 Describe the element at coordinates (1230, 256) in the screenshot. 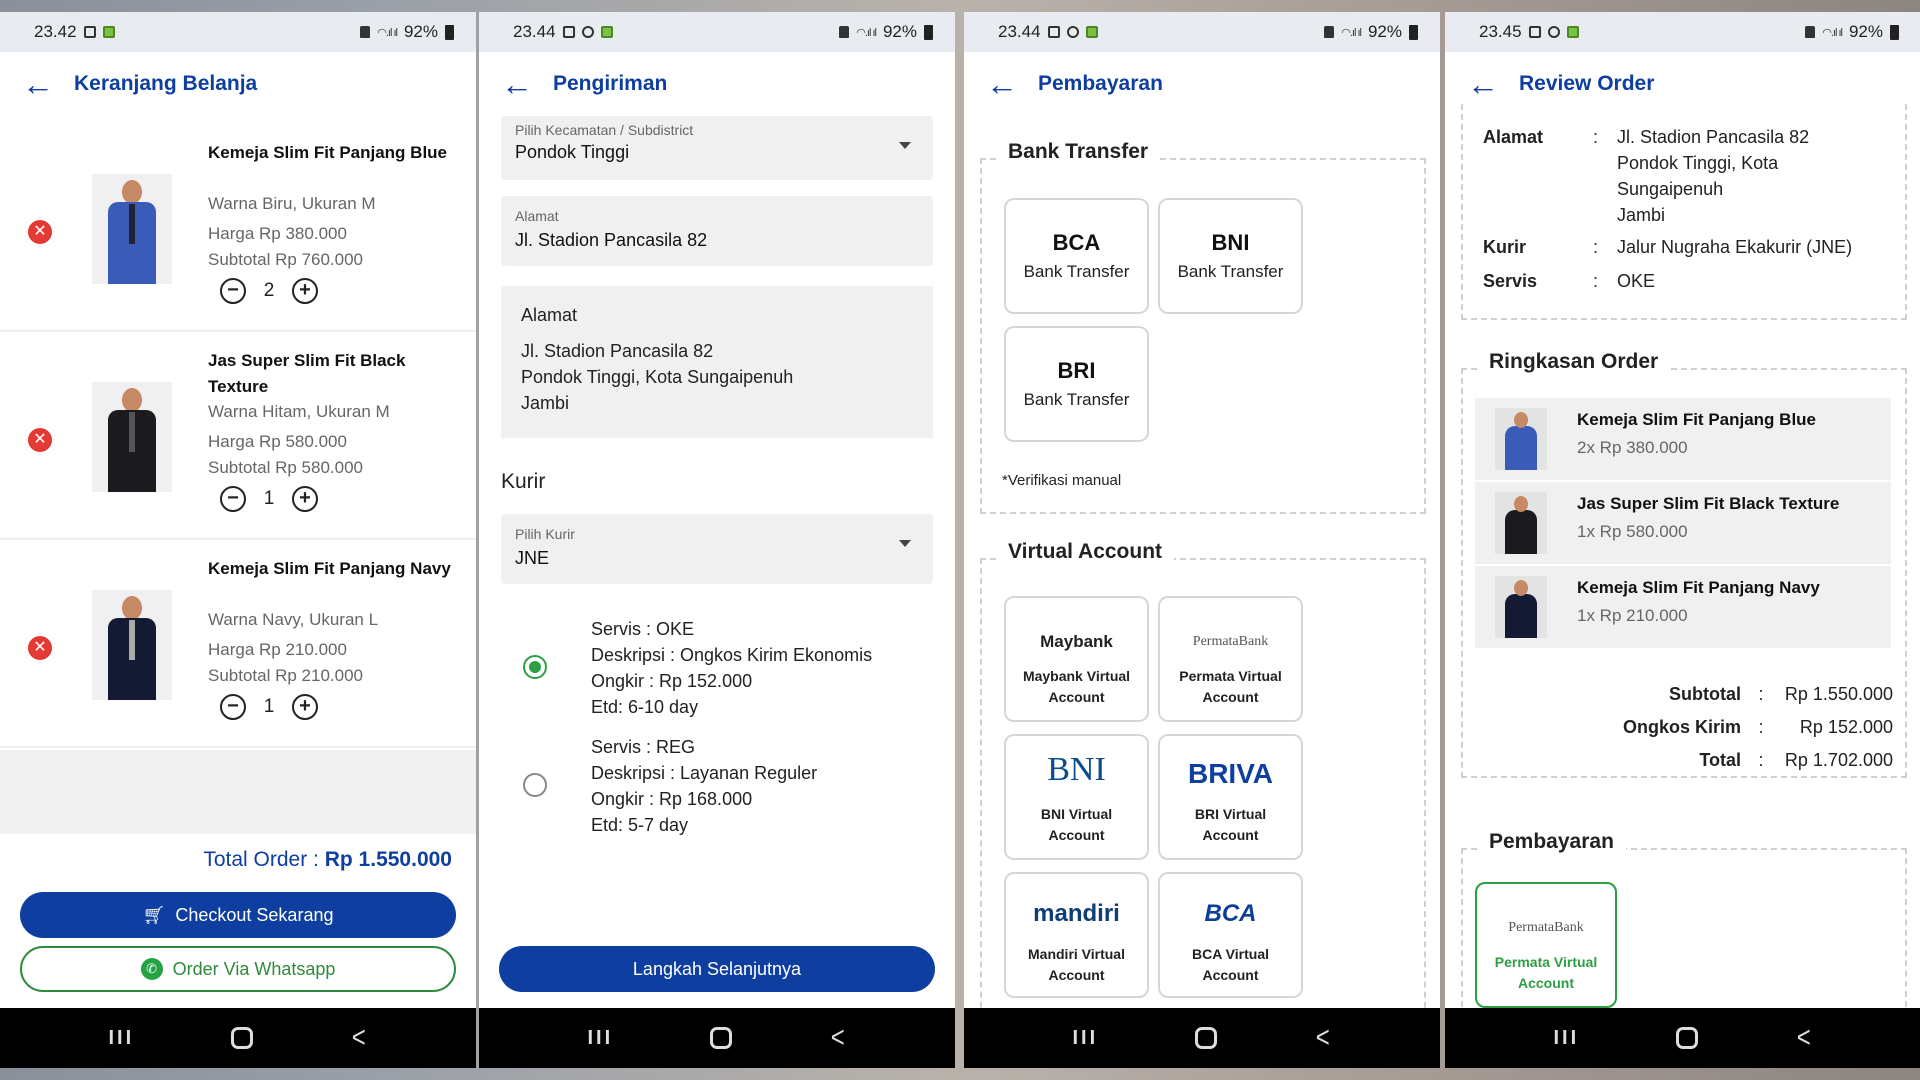

I see `bank-card-bni: BNI Bank Transfer` at that location.